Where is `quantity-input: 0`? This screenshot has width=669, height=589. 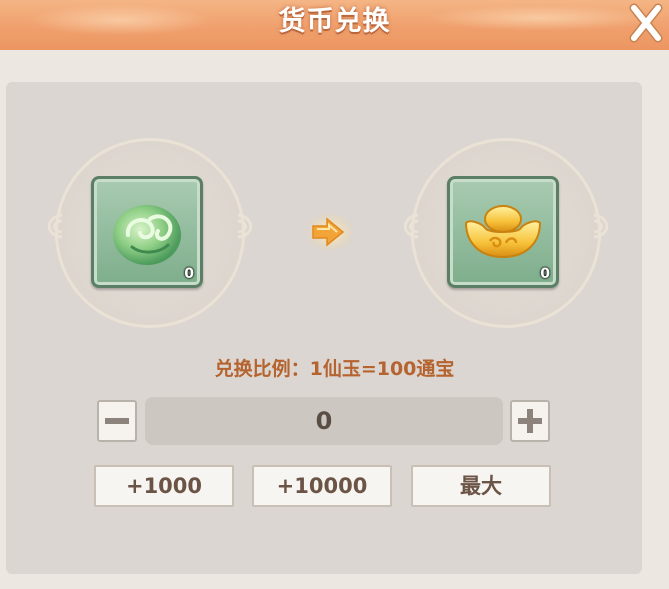 quantity-input: 0 is located at coordinates (324, 421).